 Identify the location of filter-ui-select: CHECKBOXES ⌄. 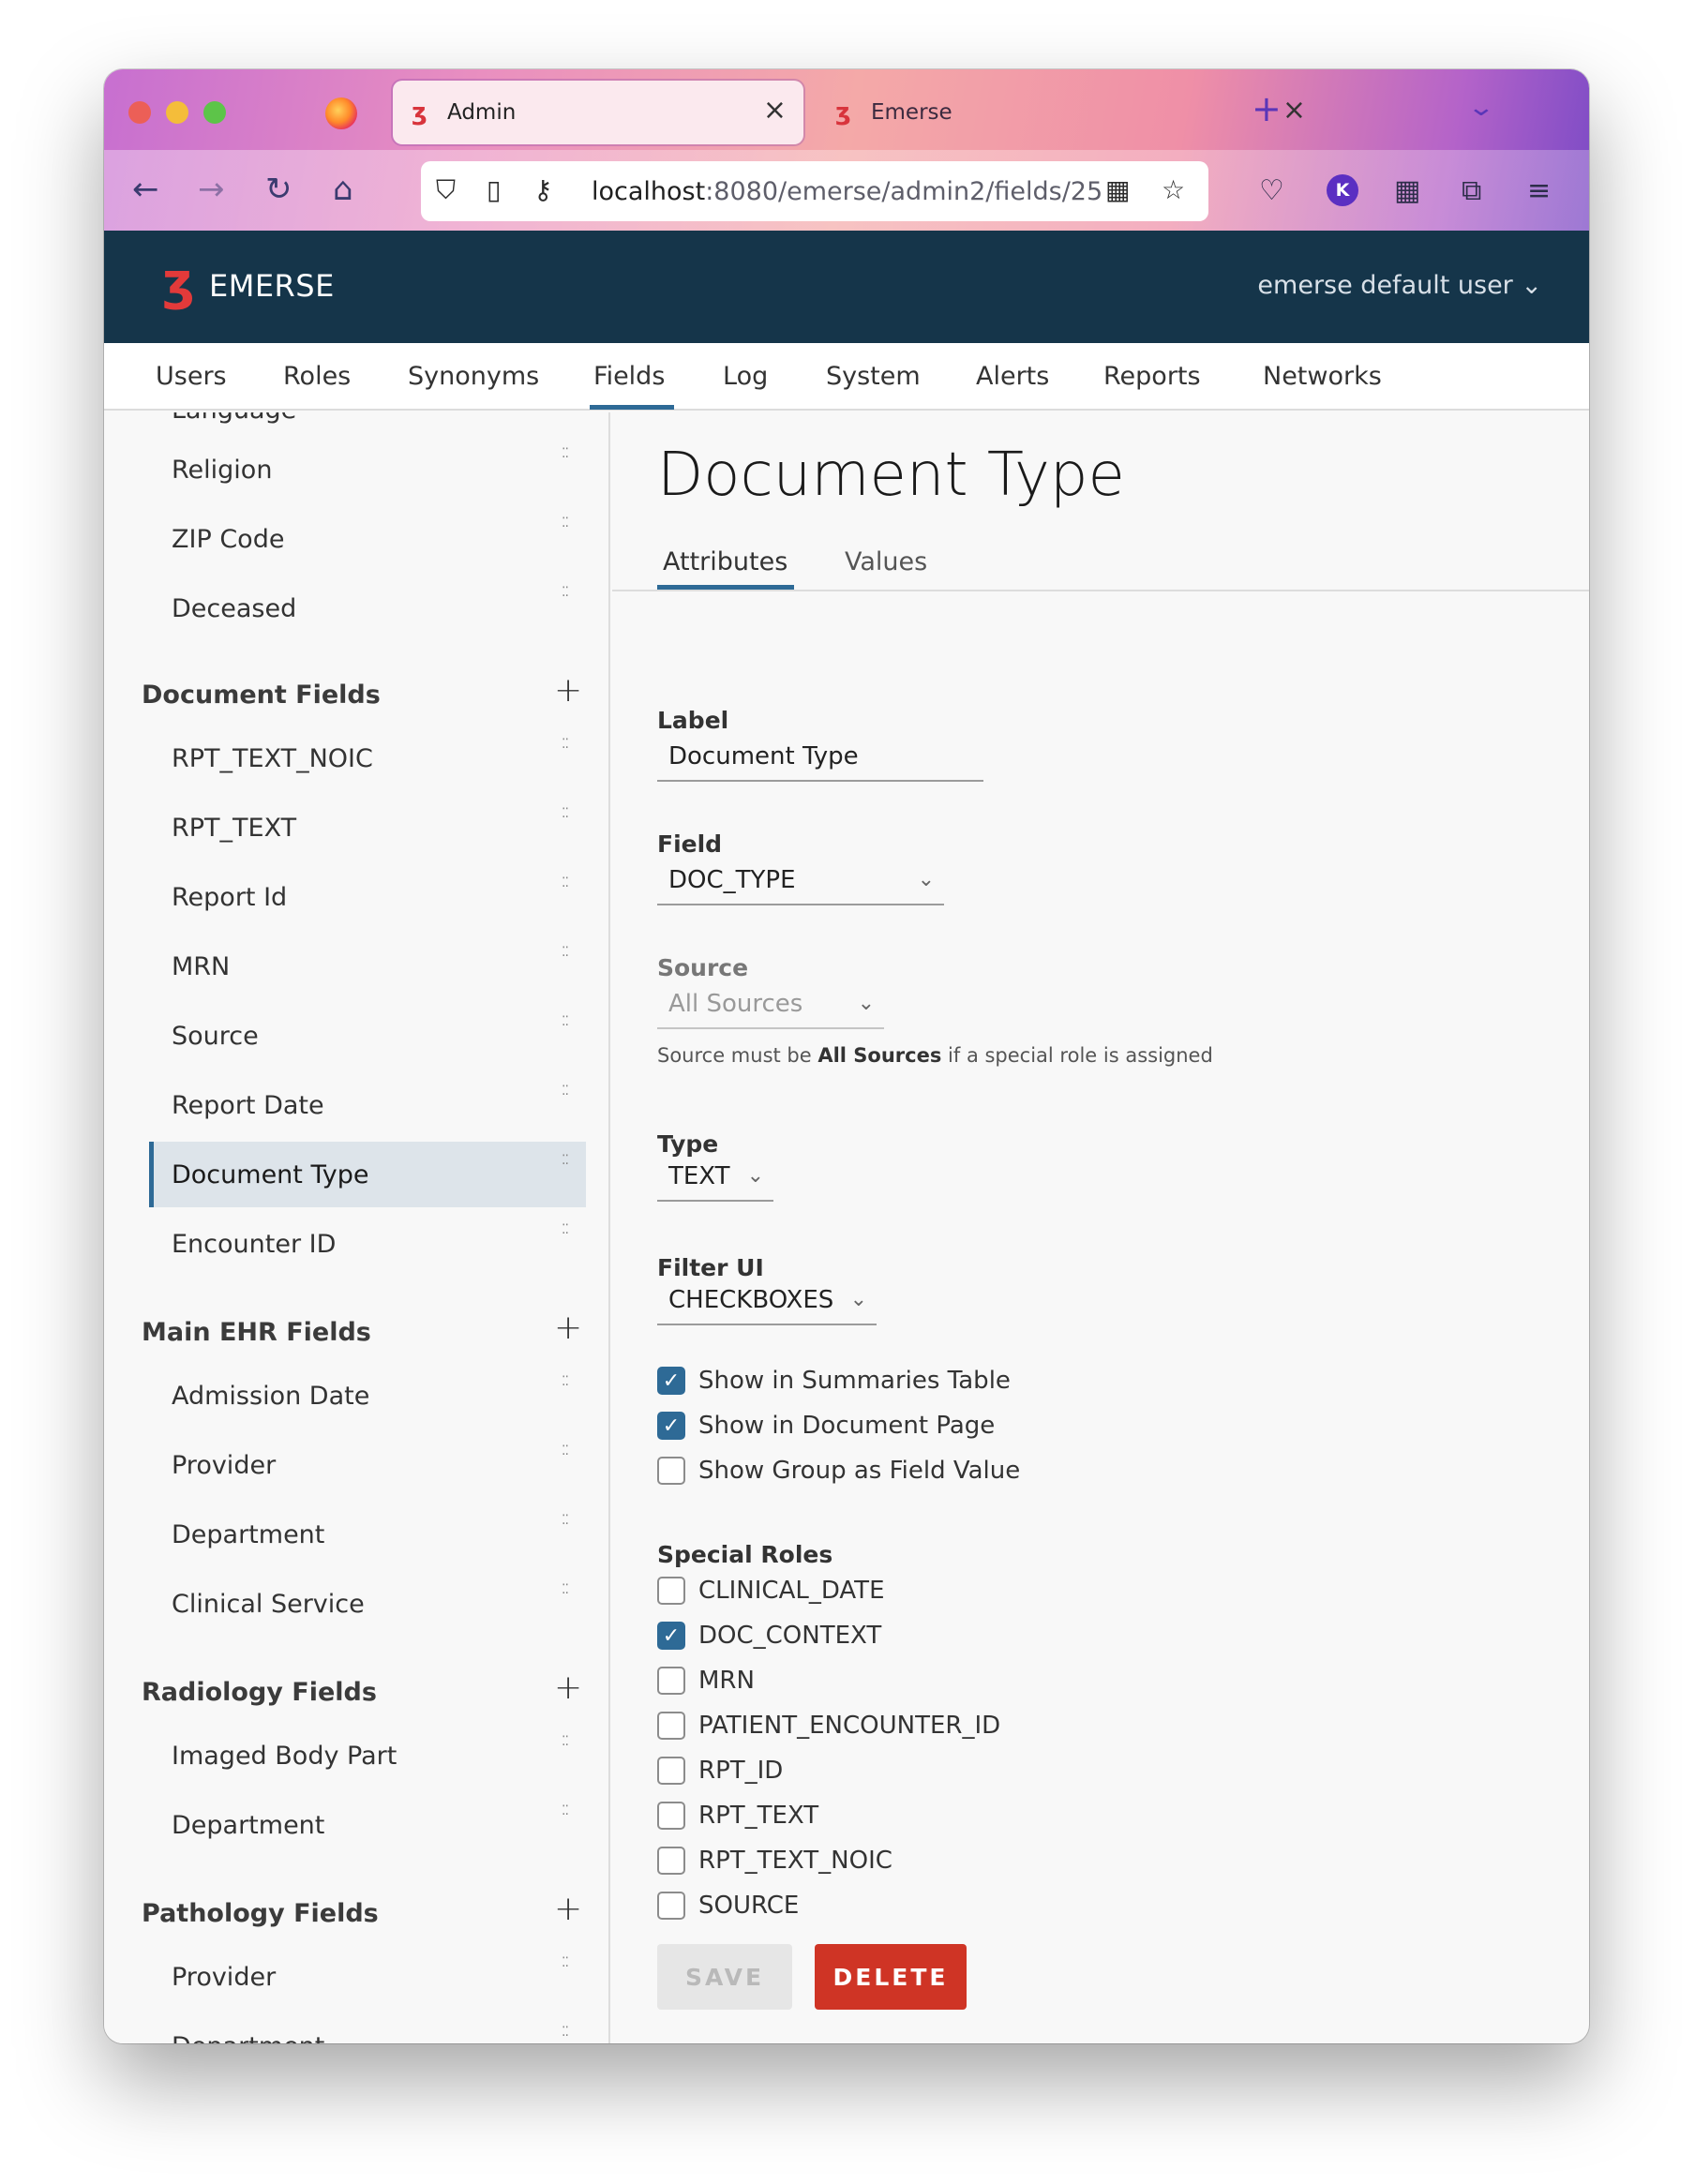
(767, 1305).